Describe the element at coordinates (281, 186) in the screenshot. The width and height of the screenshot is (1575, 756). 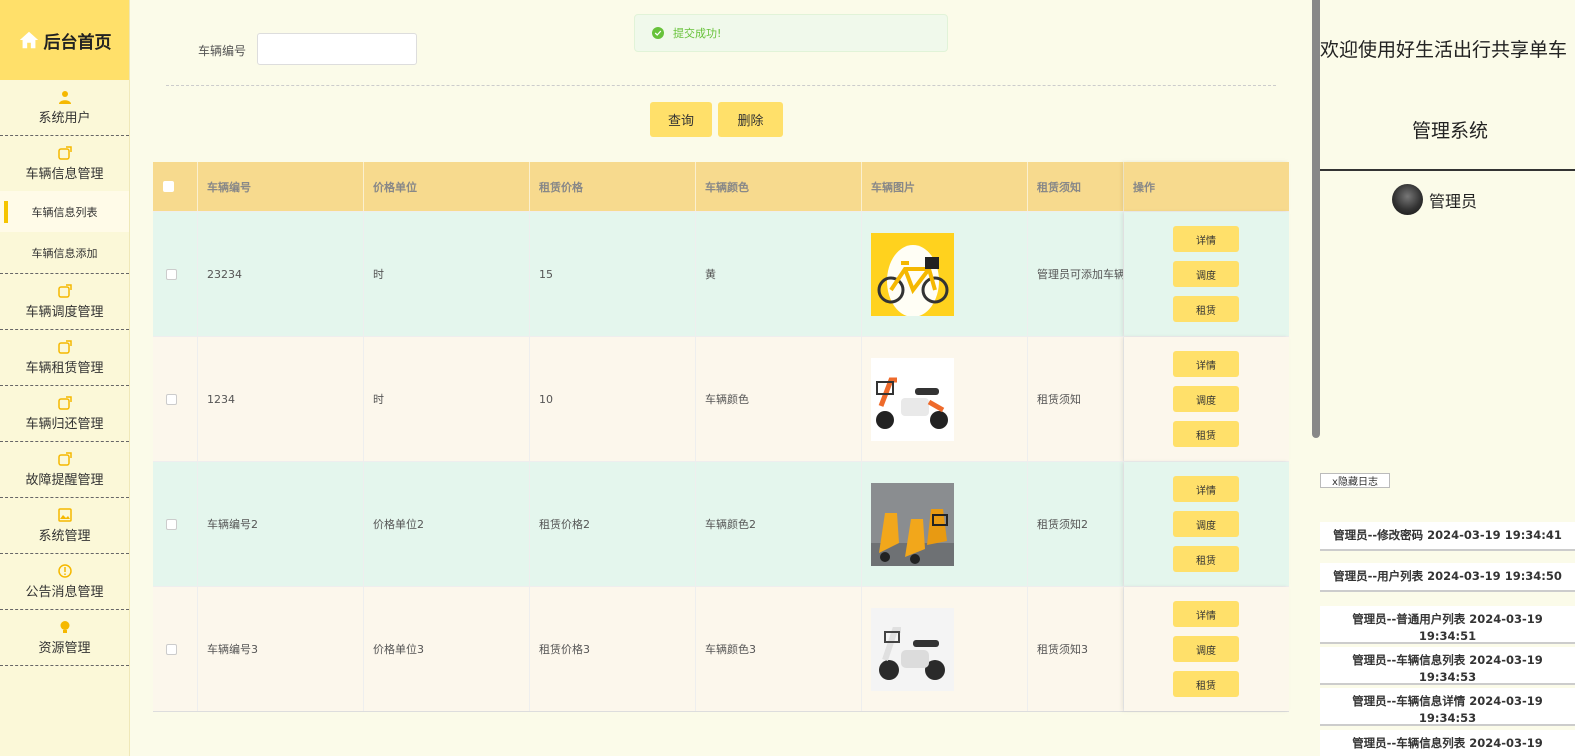
I see `header-vehicle-id: 车辆编号` at that location.